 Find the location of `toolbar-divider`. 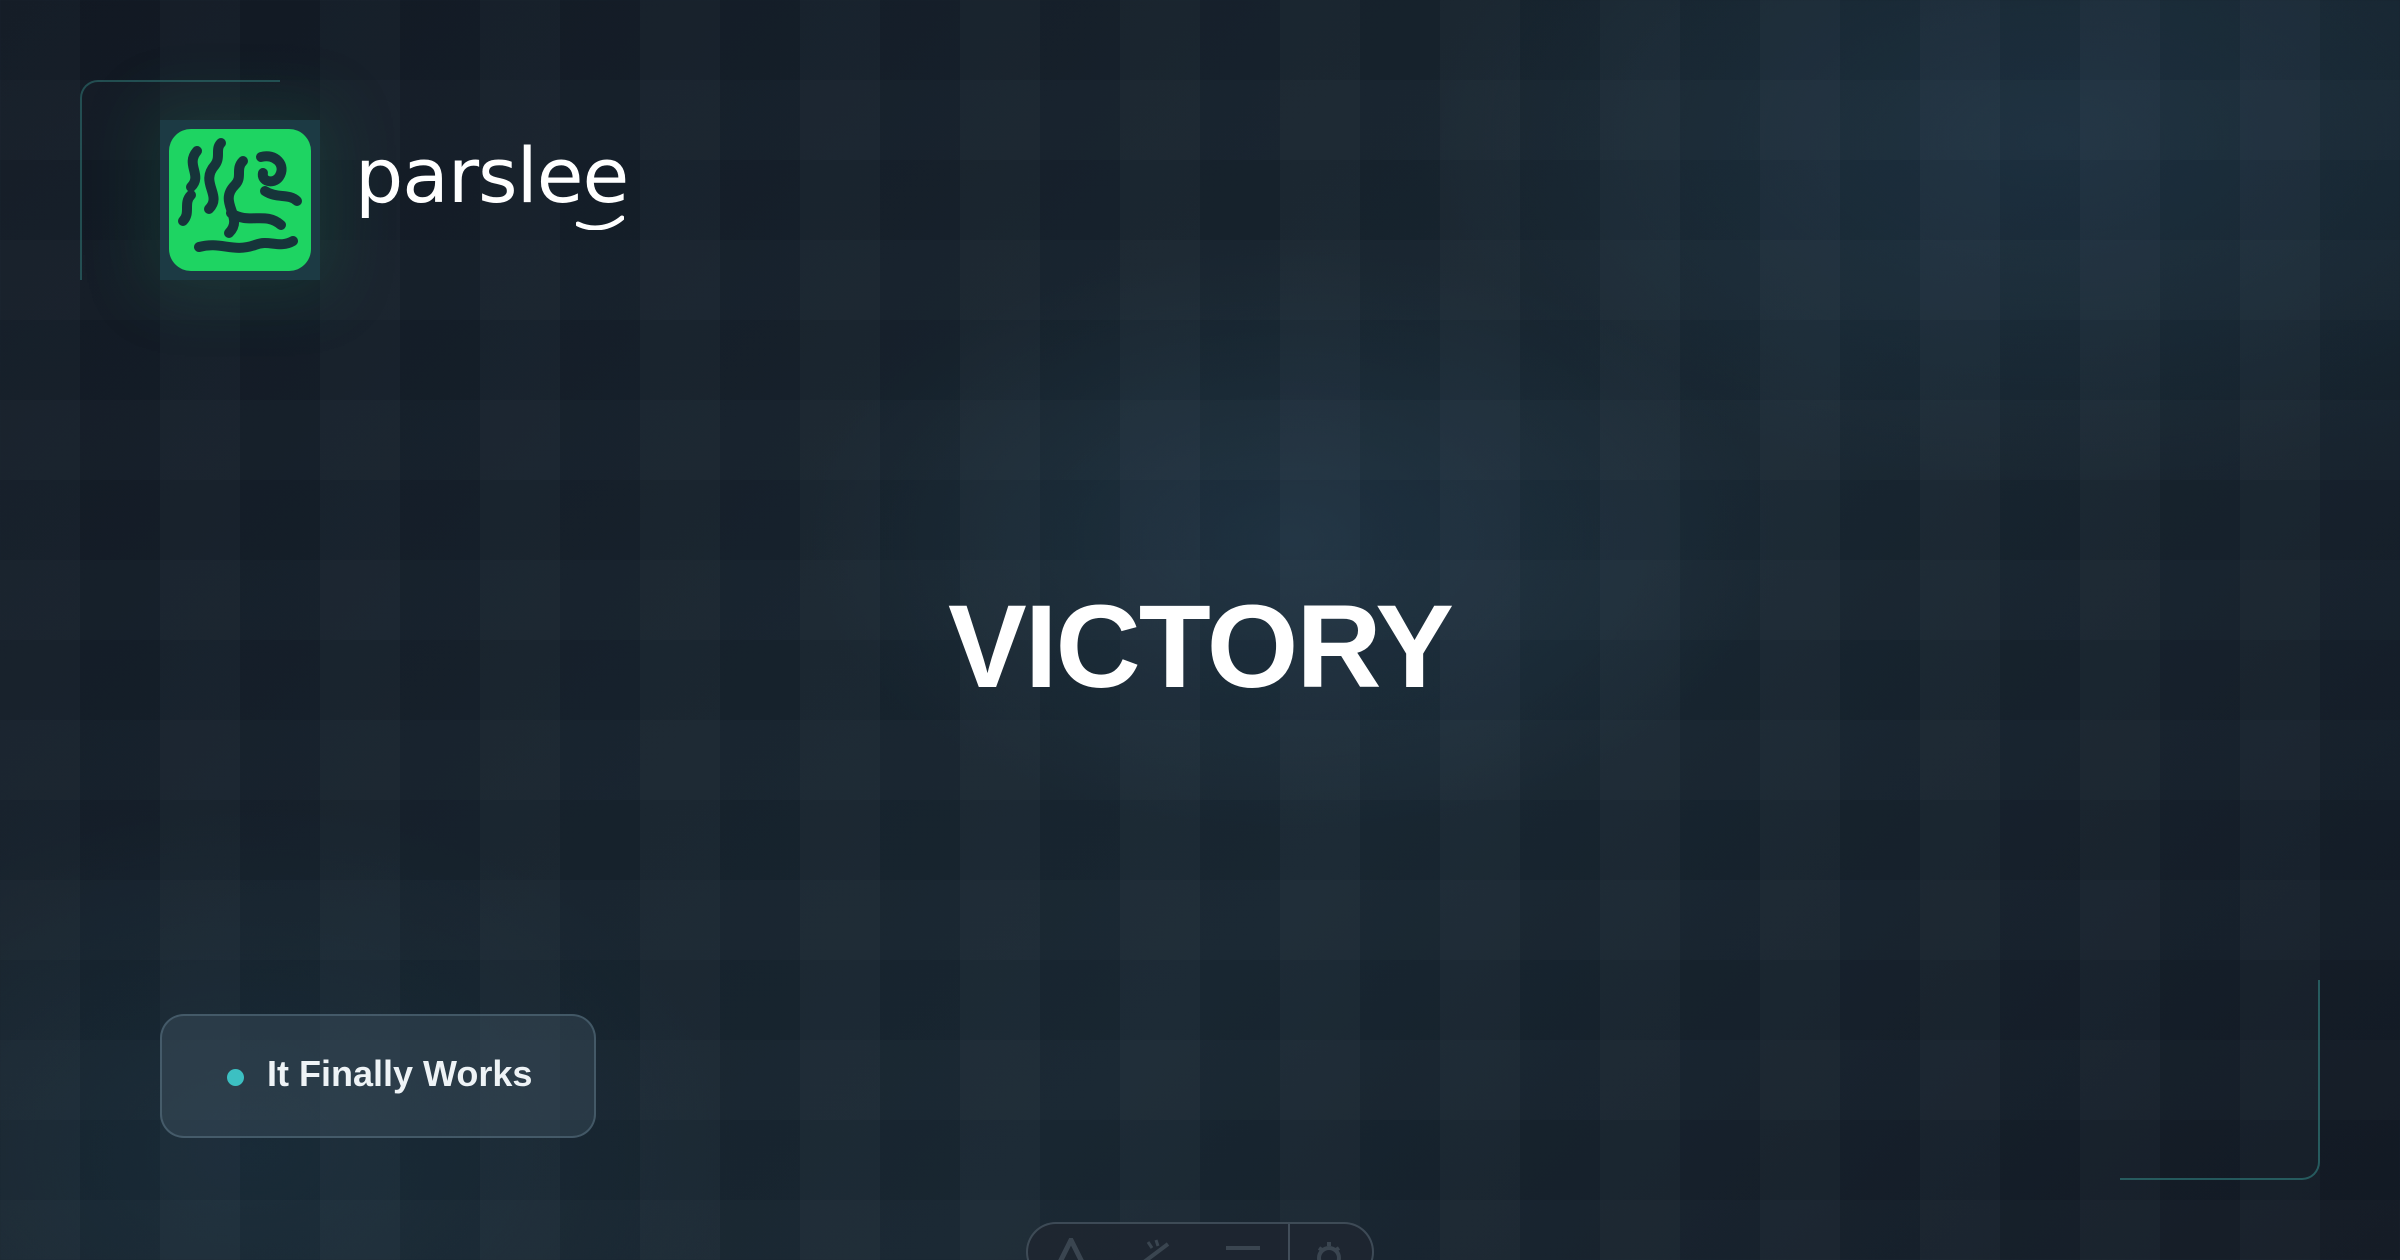

toolbar-divider is located at coordinates (1289, 1242).